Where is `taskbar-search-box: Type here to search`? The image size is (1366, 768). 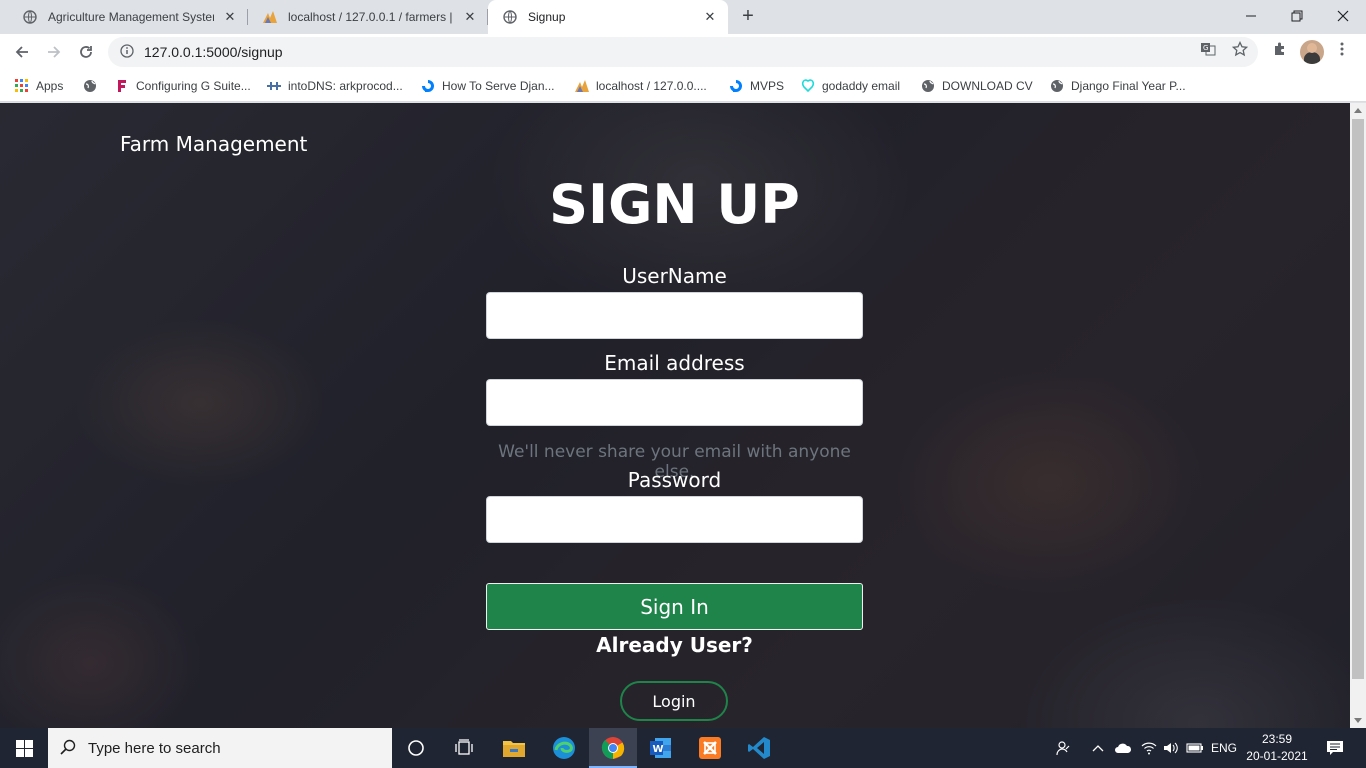 taskbar-search-box: Type here to search is located at coordinates (220, 748).